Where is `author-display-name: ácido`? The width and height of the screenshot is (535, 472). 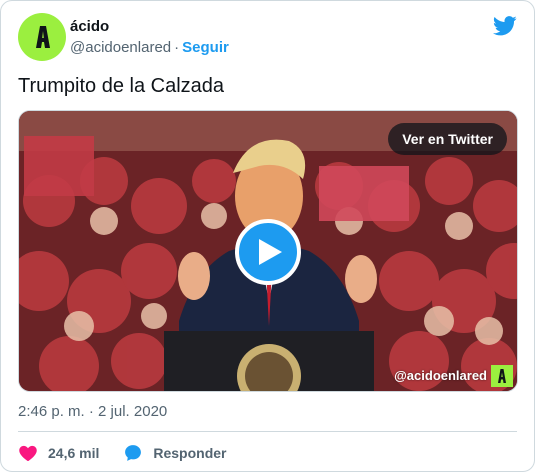
author-display-name: ácido is located at coordinates (149, 27).